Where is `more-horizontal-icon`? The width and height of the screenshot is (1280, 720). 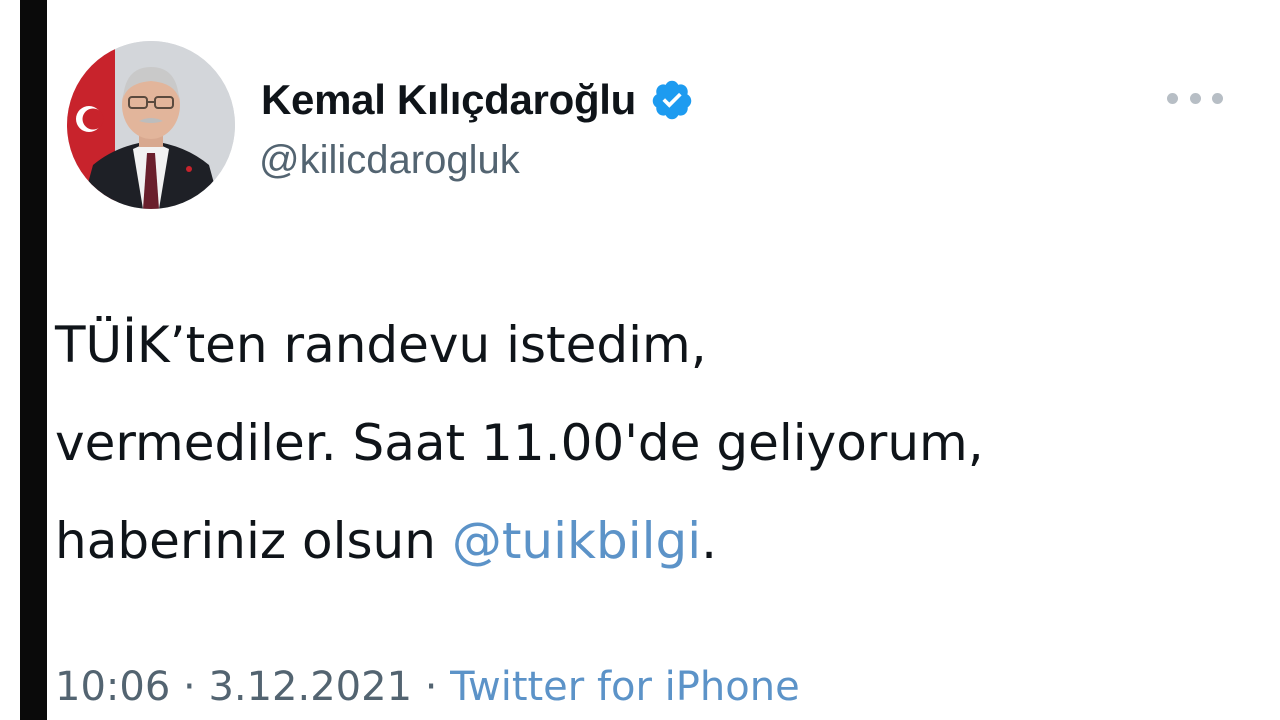 more-horizontal-icon is located at coordinates (1195, 98).